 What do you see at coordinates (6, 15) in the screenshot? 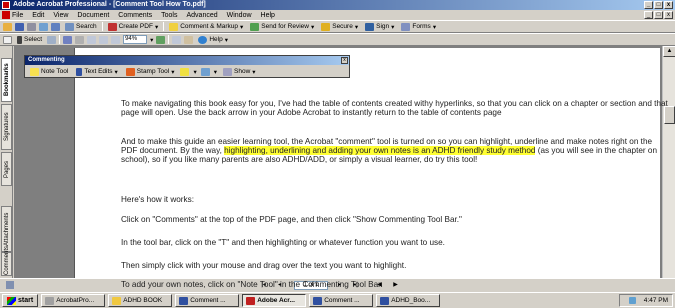
I see `document-icon` at bounding box center [6, 15].